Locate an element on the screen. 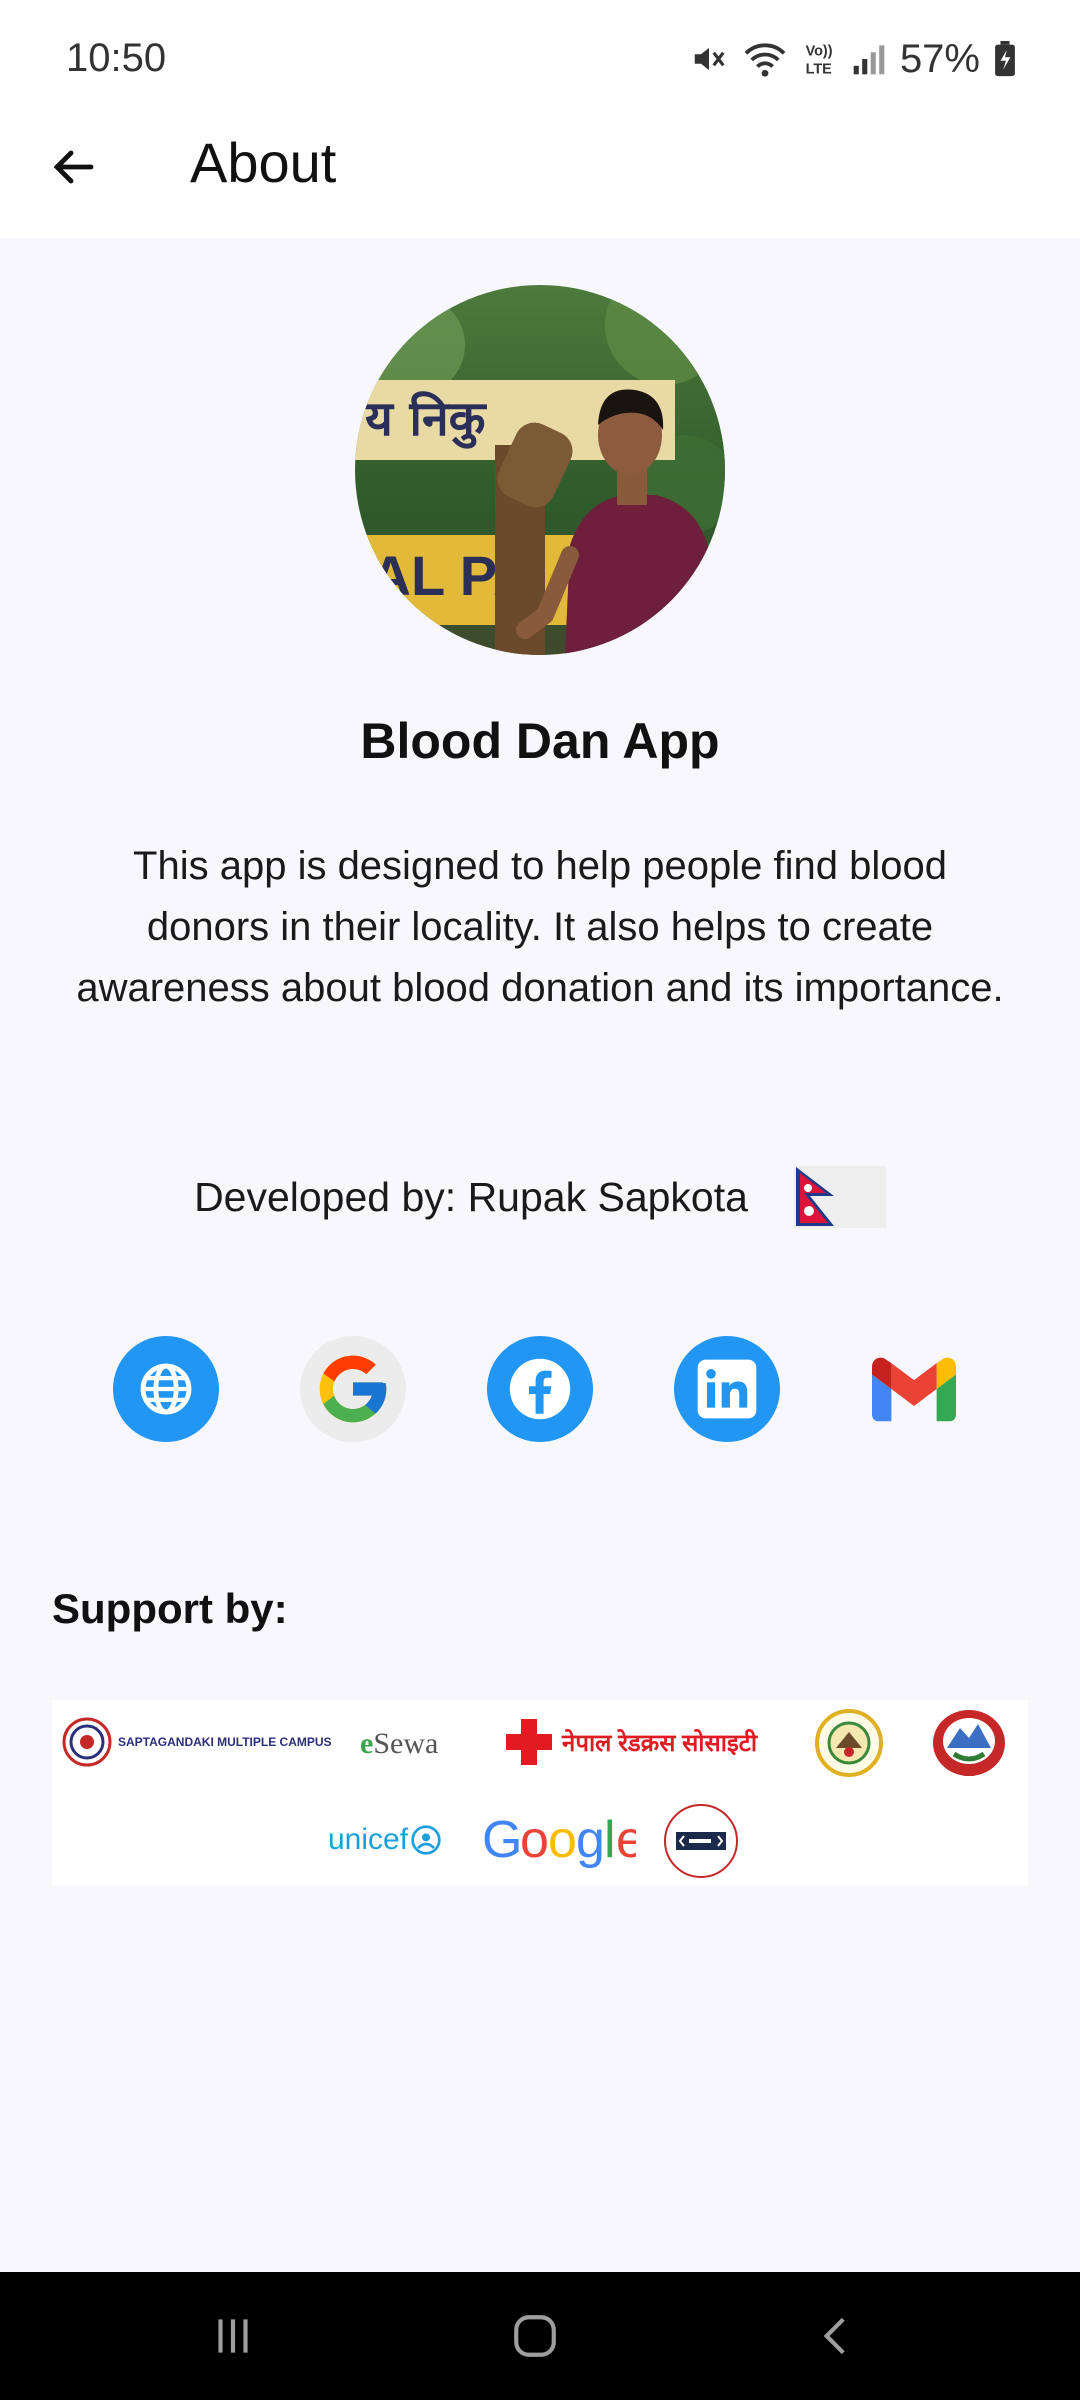  page-title: About is located at coordinates (263, 162).